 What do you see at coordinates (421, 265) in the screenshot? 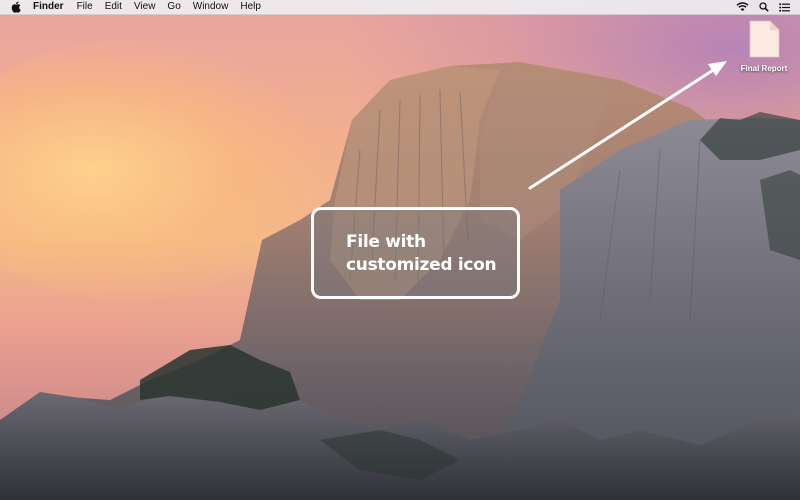
I see `callout-line-2: customized icon` at bounding box center [421, 265].